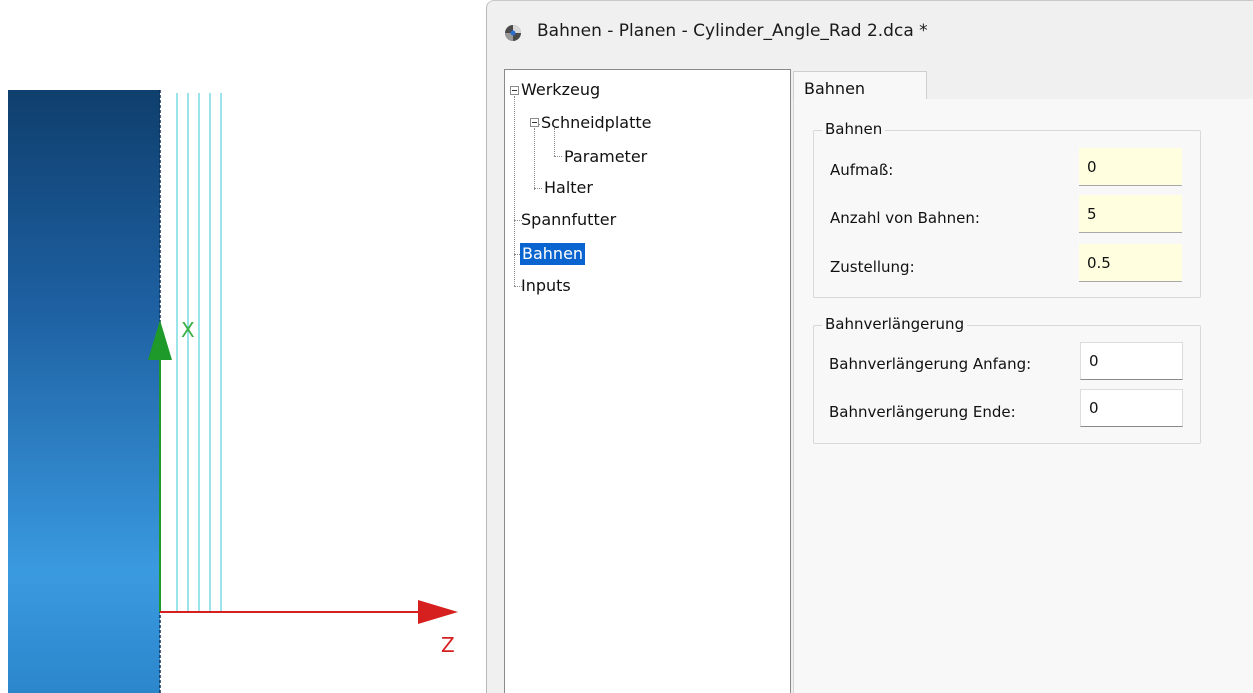  I want to click on bahnverlaengerung-ende-field, so click(1131, 408).